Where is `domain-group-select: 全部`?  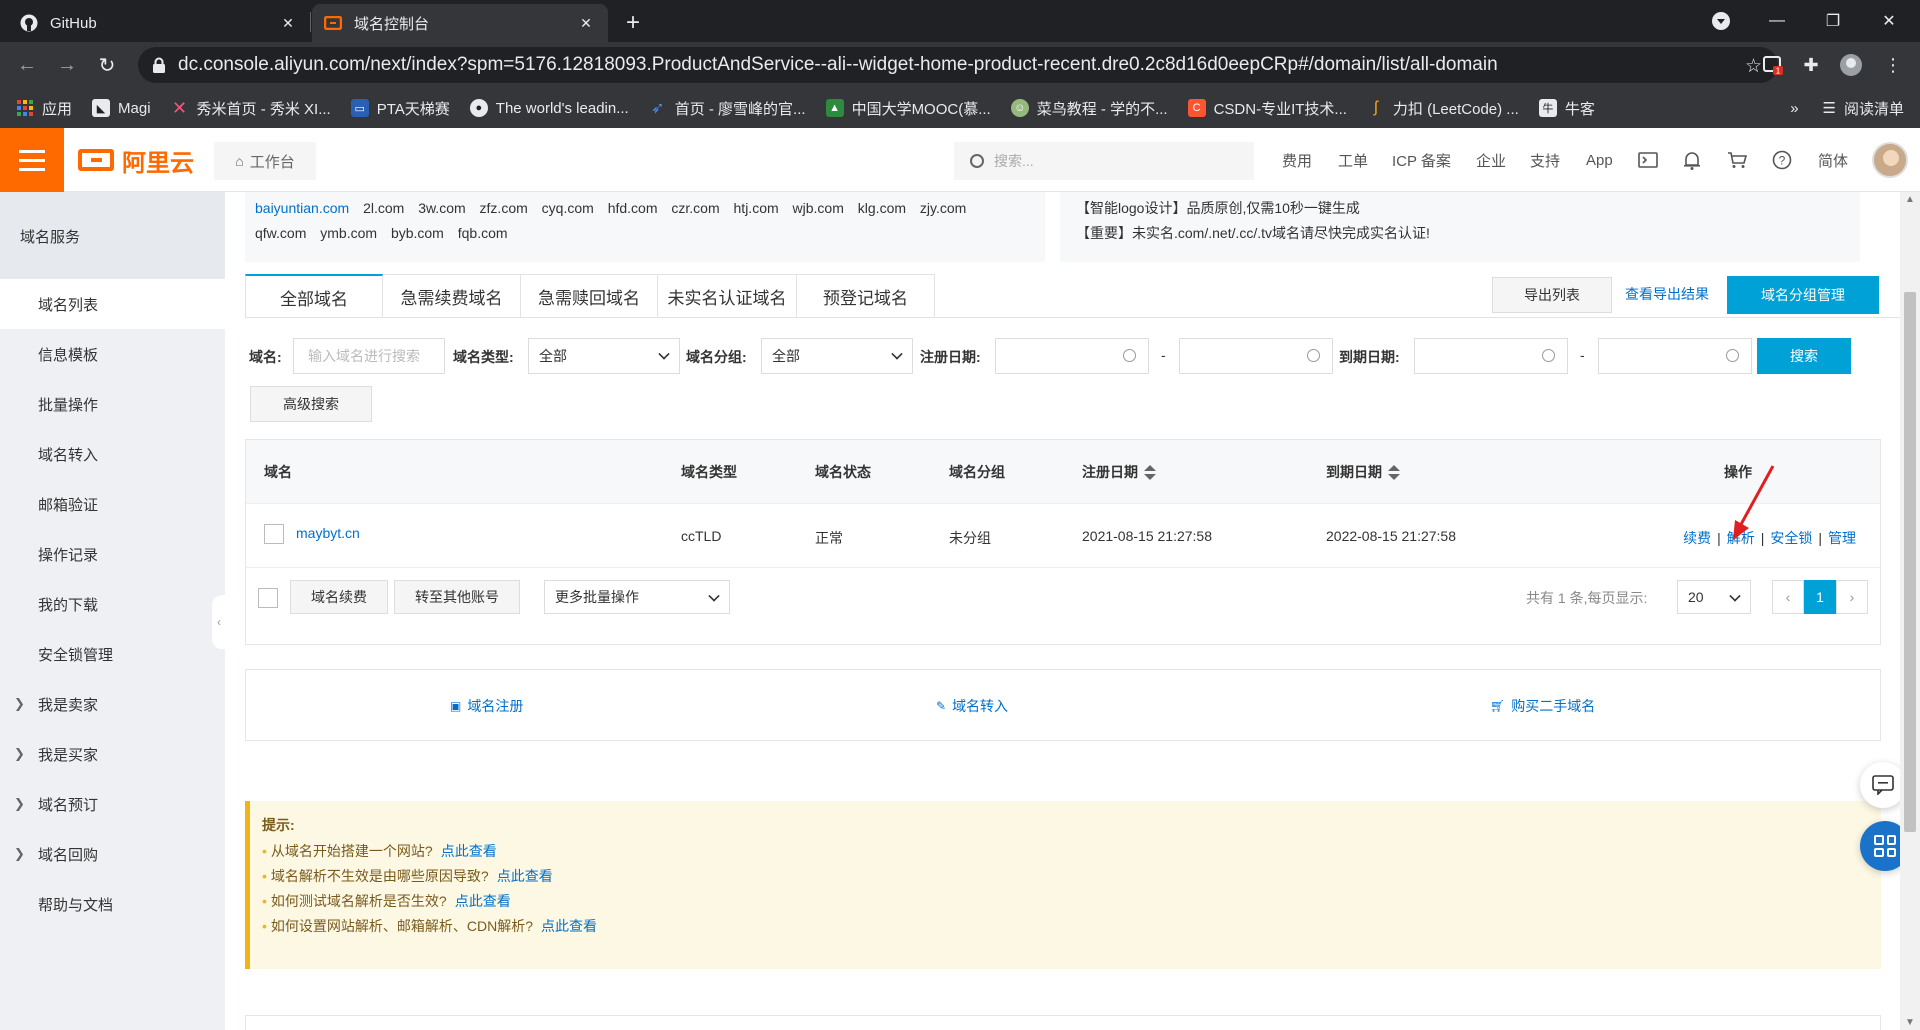
domain-group-select: 全部 is located at coordinates (837, 356).